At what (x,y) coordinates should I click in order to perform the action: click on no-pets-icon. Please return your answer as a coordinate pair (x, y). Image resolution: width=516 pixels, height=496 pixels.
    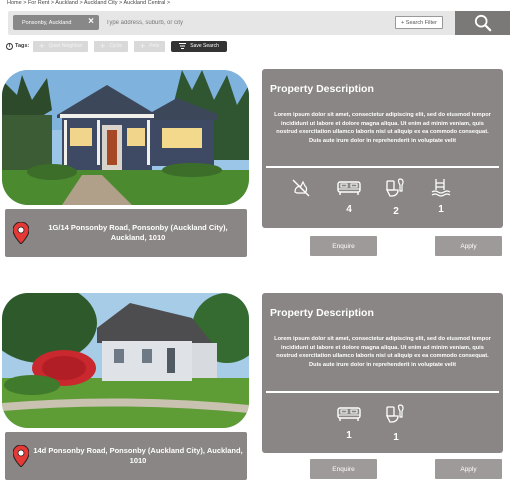
    Looking at the image, I should click on (301, 188).